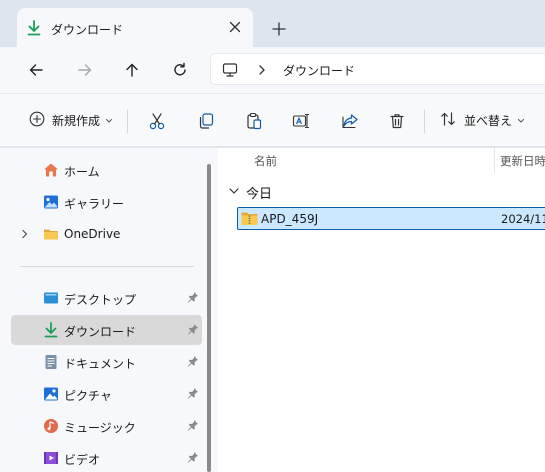 Image resolution: width=545 pixels, height=472 pixels. What do you see at coordinates (391, 218) in the screenshot?
I see `file-row: APD_459J 2024/11/` at bounding box center [391, 218].